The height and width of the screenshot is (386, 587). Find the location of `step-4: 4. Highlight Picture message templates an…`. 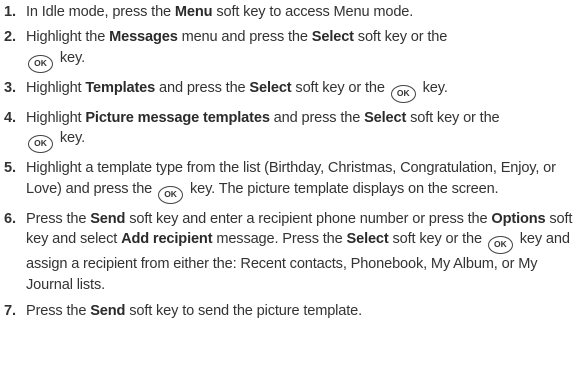

step-4: 4. Highlight Picture message templates an… is located at coordinates (293, 131).